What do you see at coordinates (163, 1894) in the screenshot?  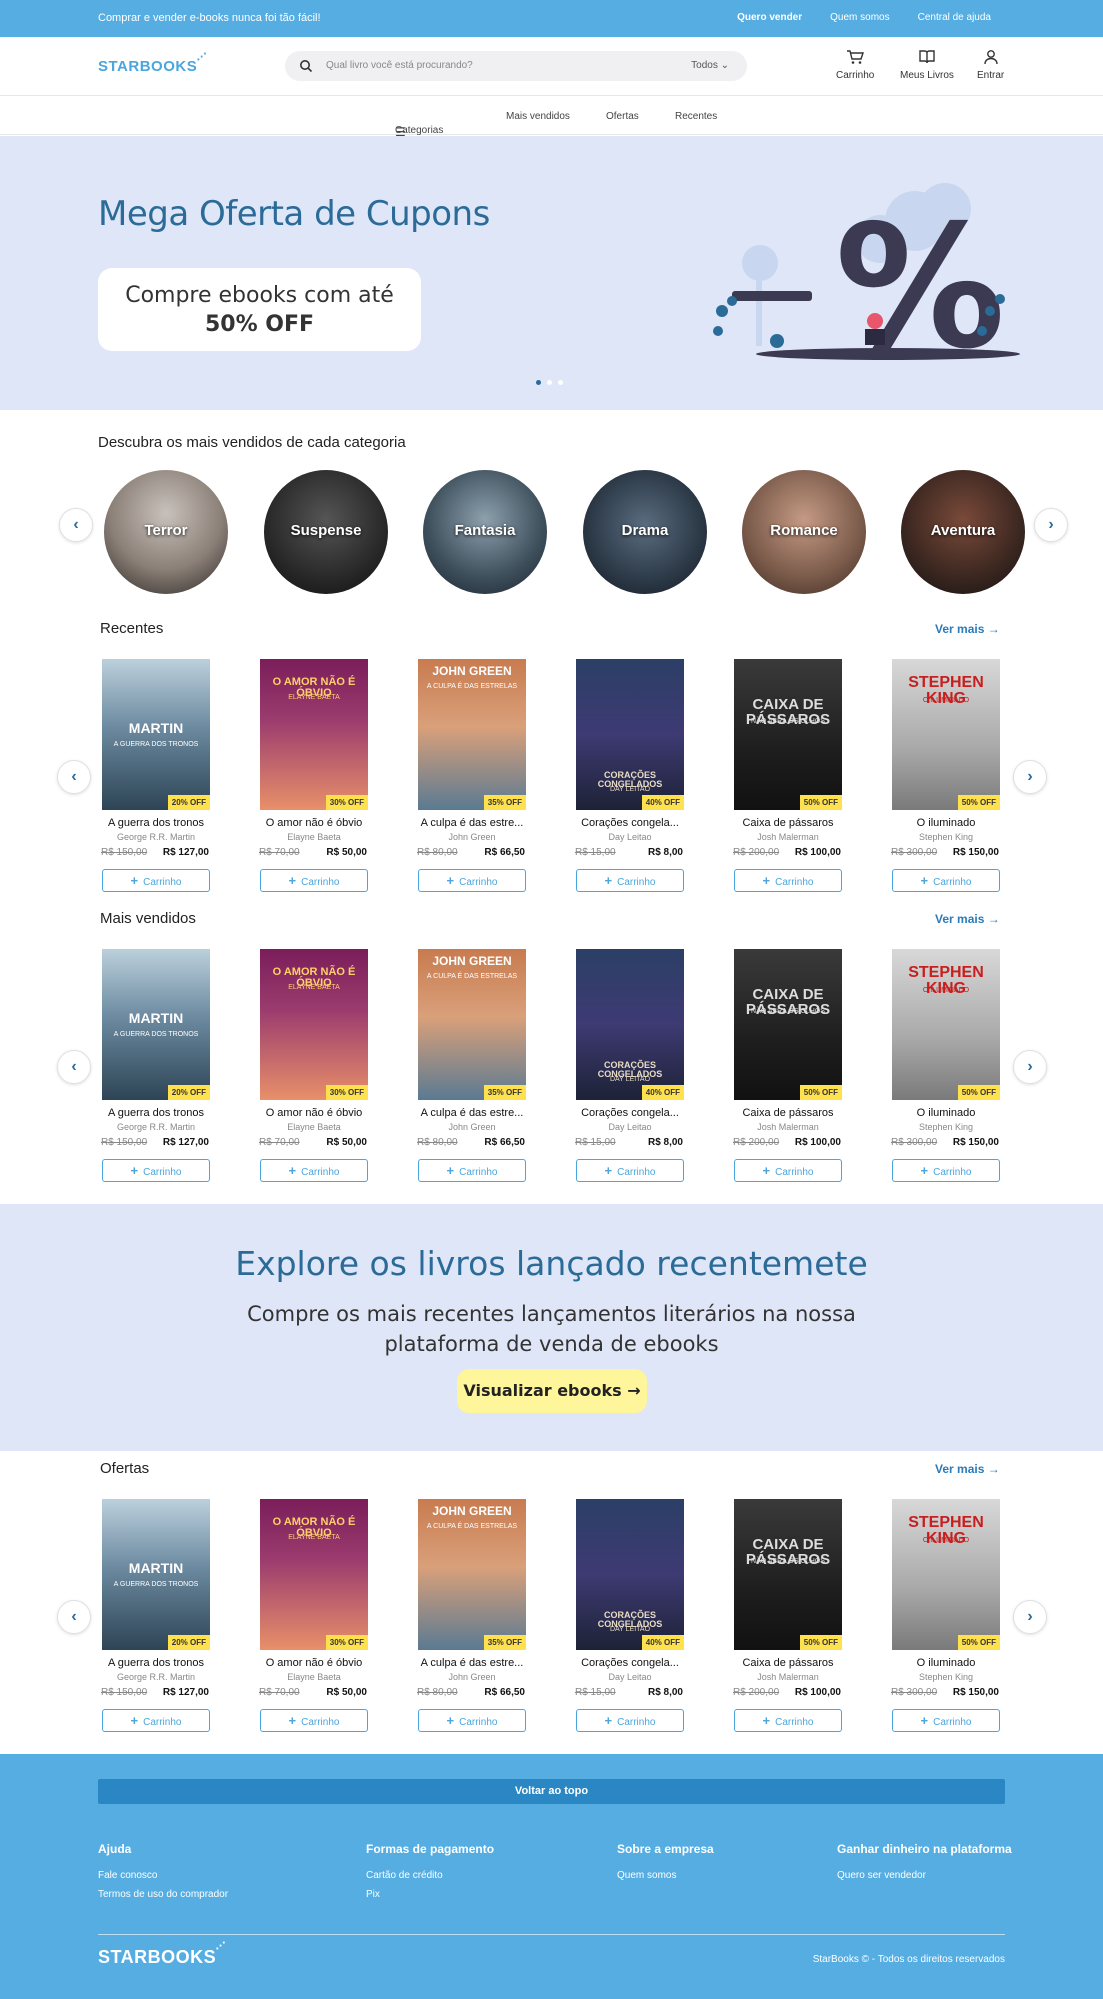 I see `footer-link: Termos de uso do comprador` at bounding box center [163, 1894].